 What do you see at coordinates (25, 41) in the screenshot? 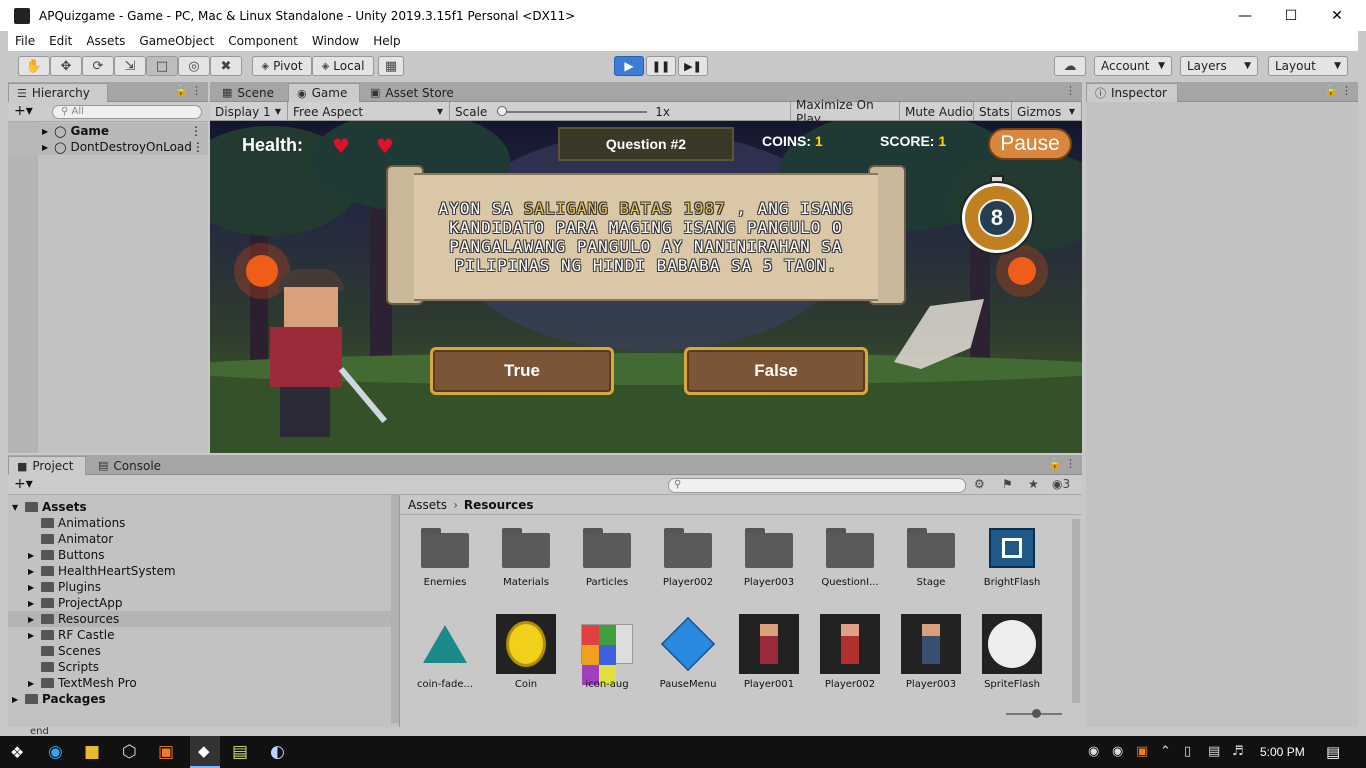
I see `menu-file: File` at bounding box center [25, 41].